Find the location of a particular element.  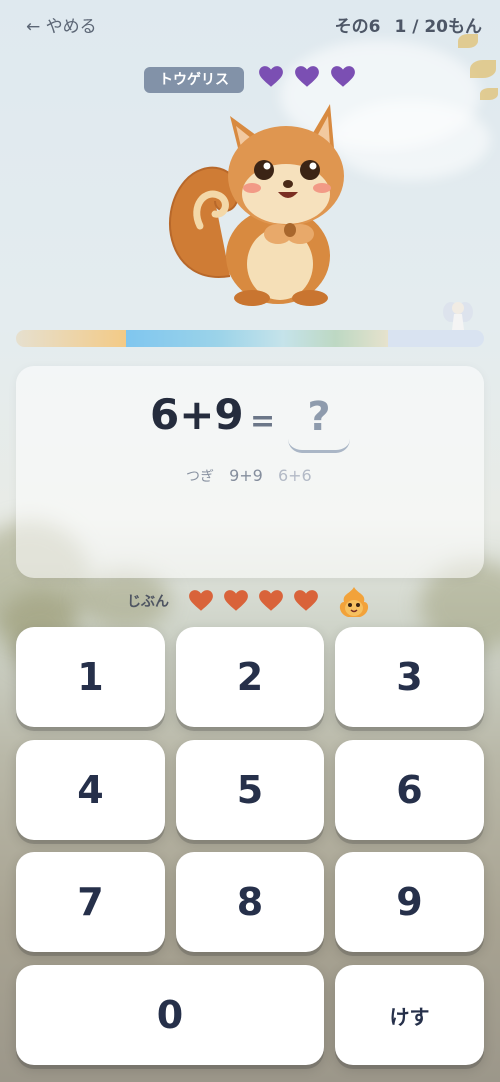

next-question: 9+9 is located at coordinates (246, 475).